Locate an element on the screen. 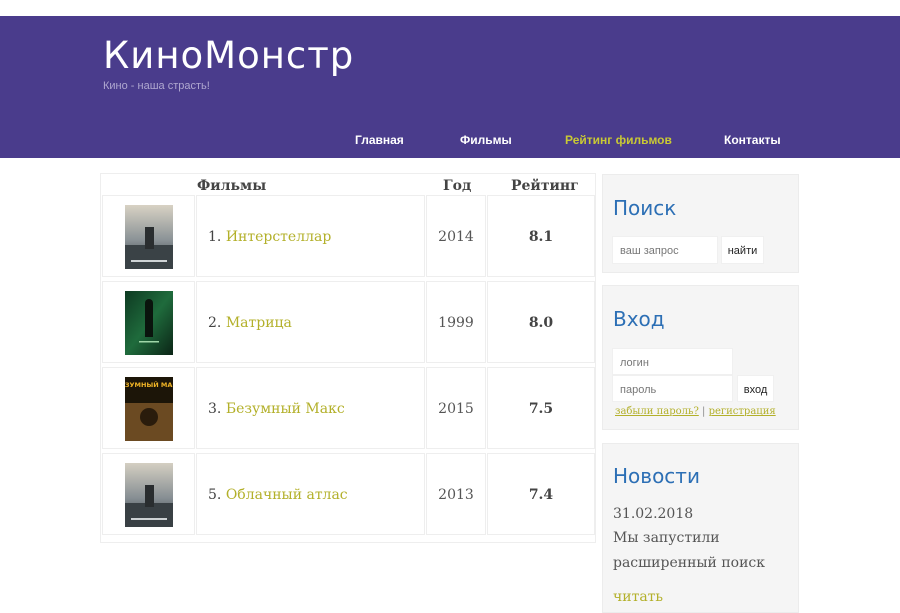  search-button: найти is located at coordinates (742, 250).